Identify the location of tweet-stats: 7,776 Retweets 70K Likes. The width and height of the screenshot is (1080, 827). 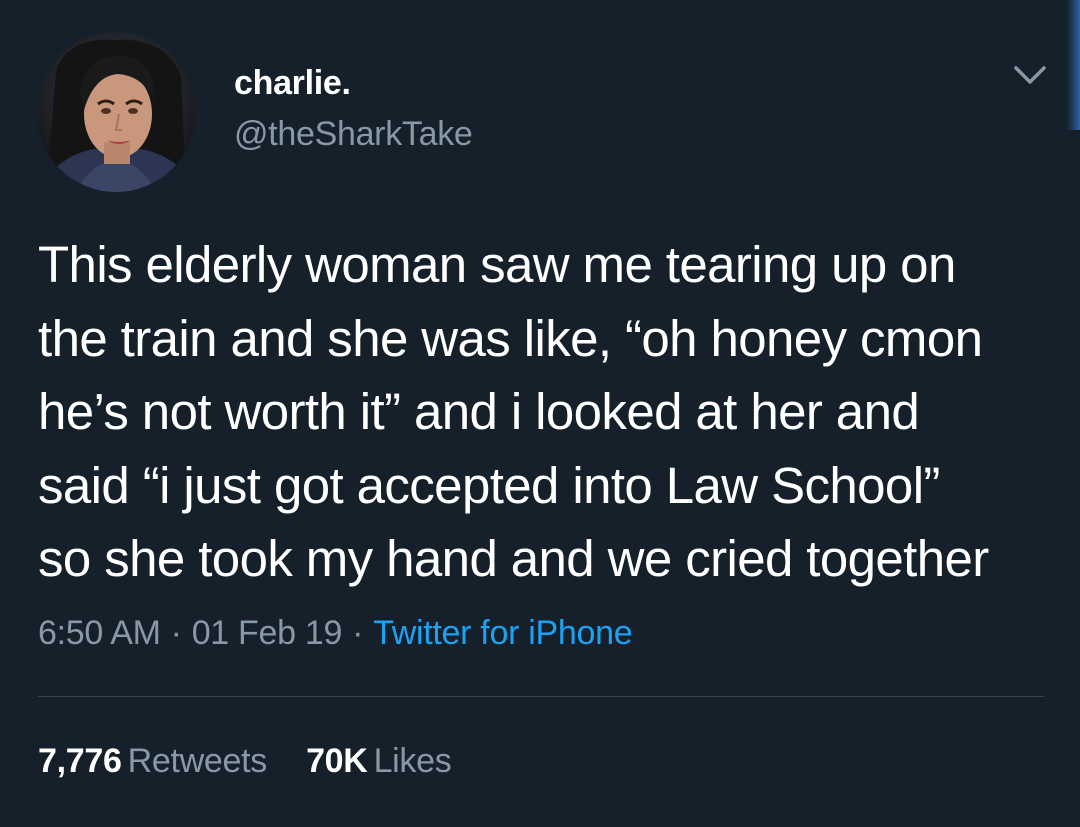
(259, 761).